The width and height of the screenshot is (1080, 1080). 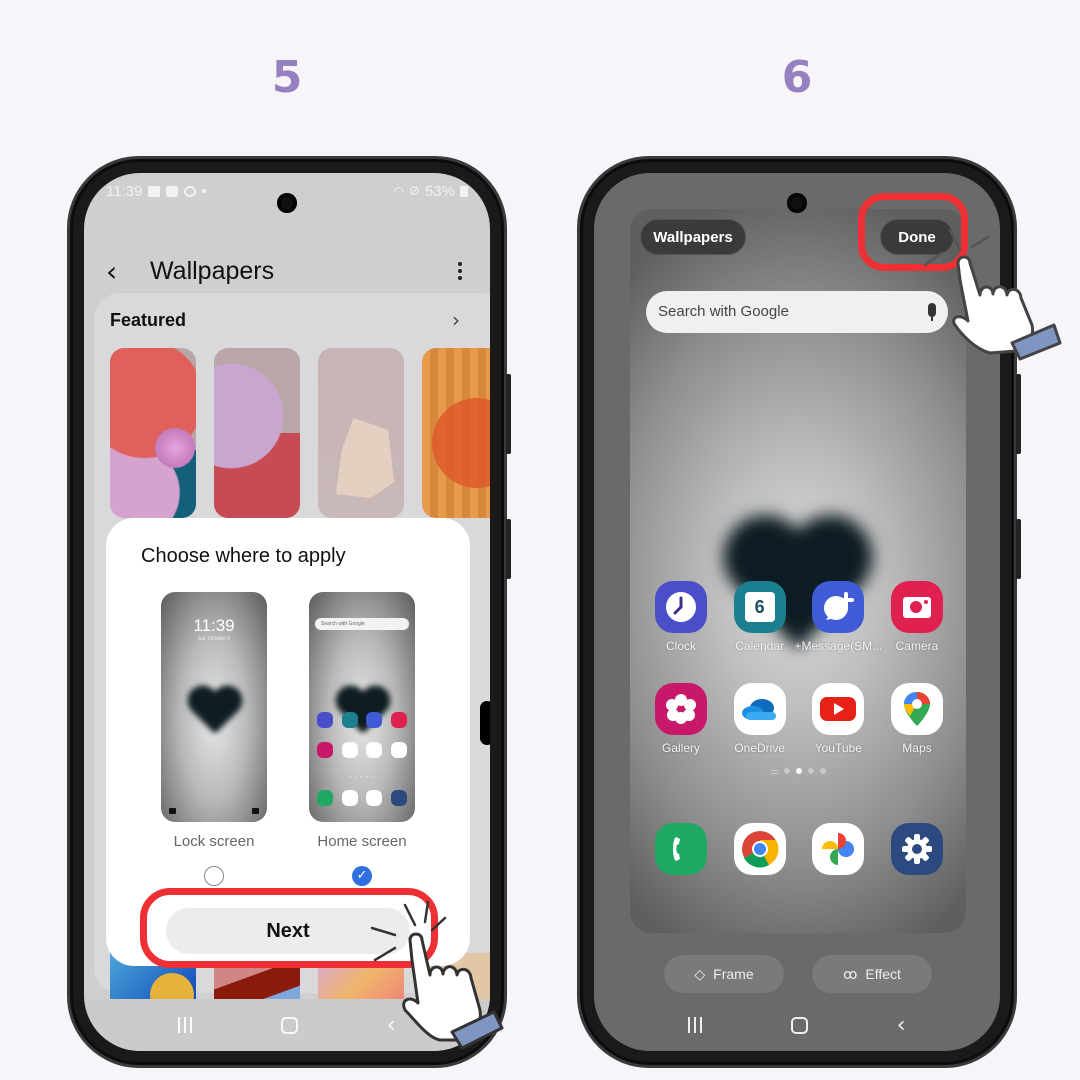 What do you see at coordinates (681, 607) in the screenshot?
I see `clock-icon` at bounding box center [681, 607].